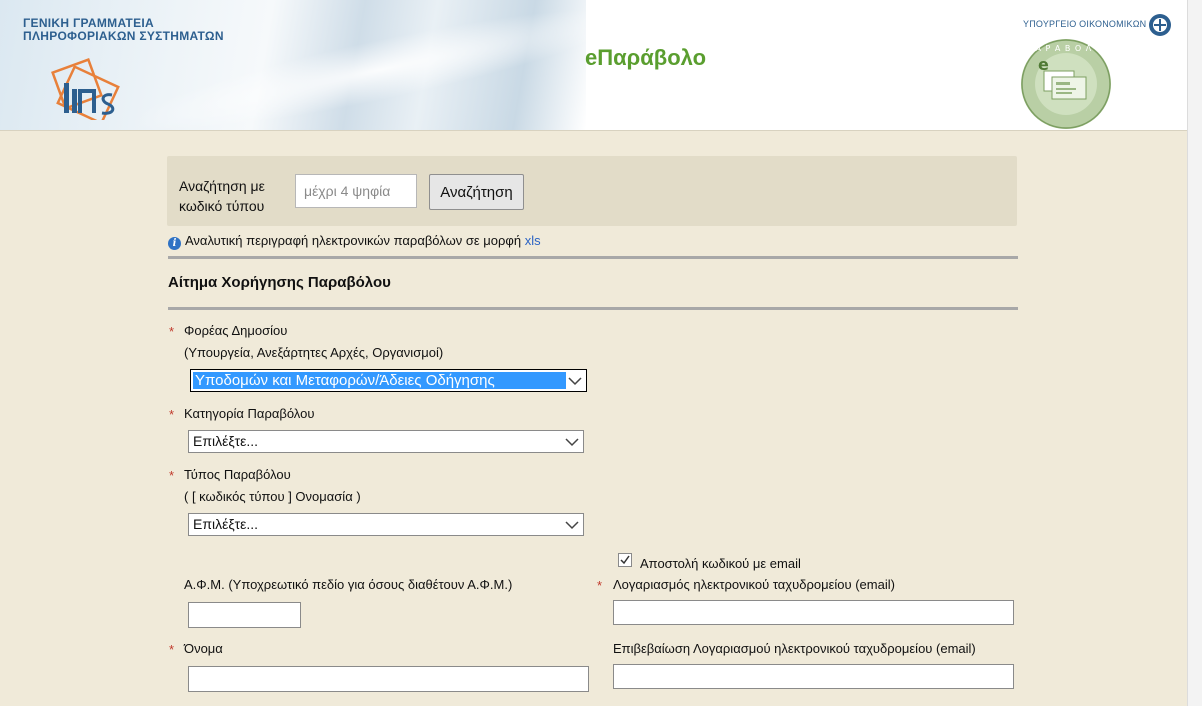 The width and height of the screenshot is (1202, 706). What do you see at coordinates (279, 282) in the screenshot?
I see `form-title: Αίτημα Χορήγησης Παραβόλου` at bounding box center [279, 282].